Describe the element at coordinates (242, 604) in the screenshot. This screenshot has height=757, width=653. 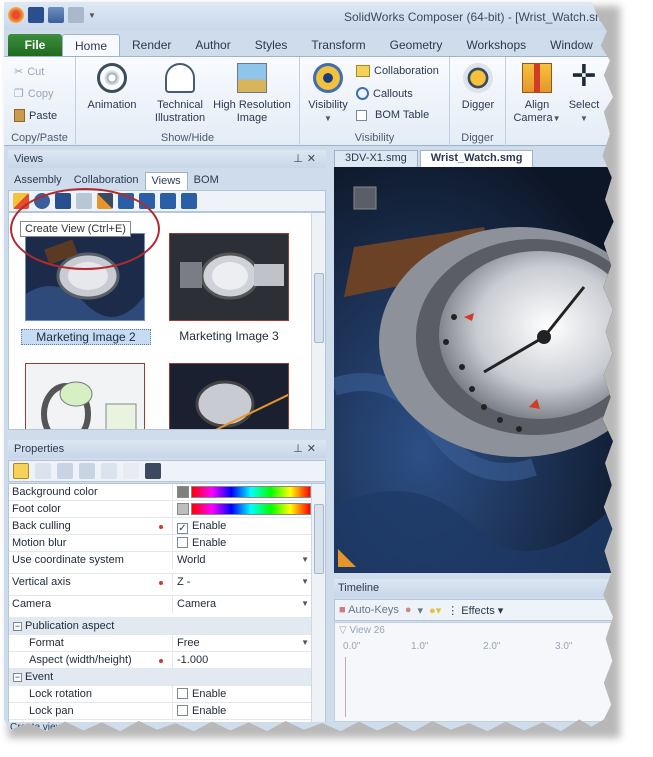
I see `property-value: Camera ▼` at that location.